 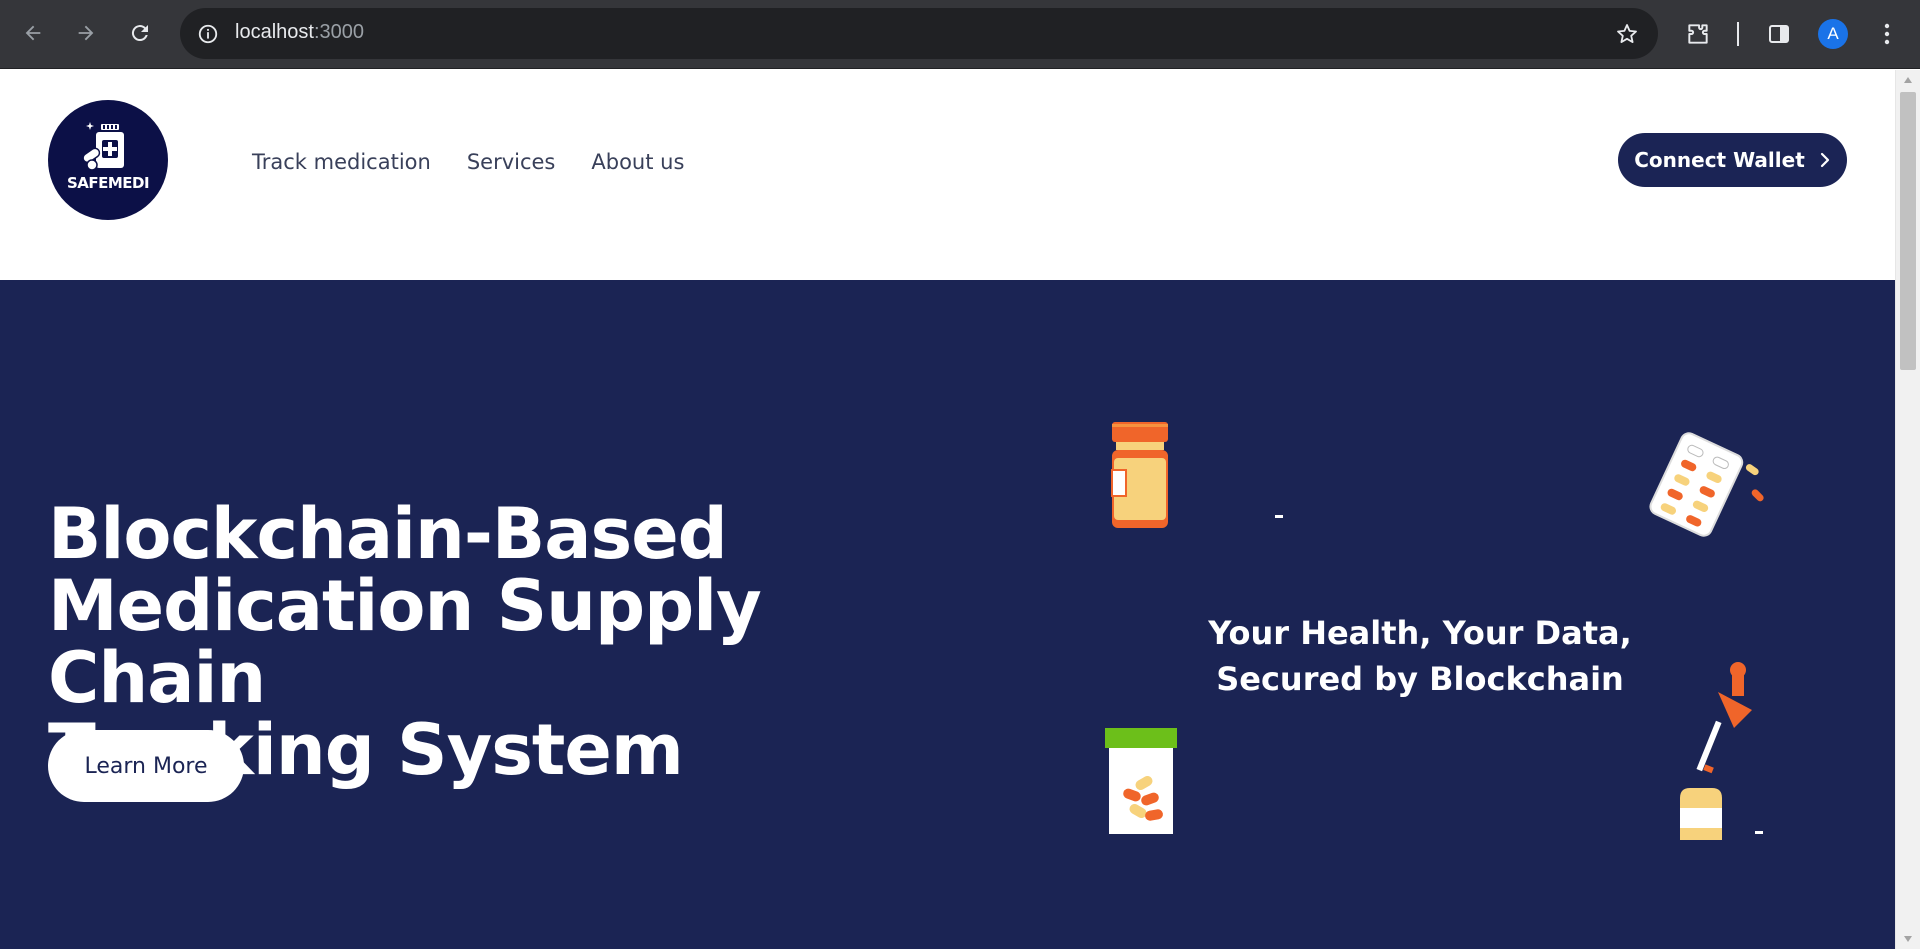 I want to click on browser-toolbar: localhost:3000 A, so click(x=960, y=34).